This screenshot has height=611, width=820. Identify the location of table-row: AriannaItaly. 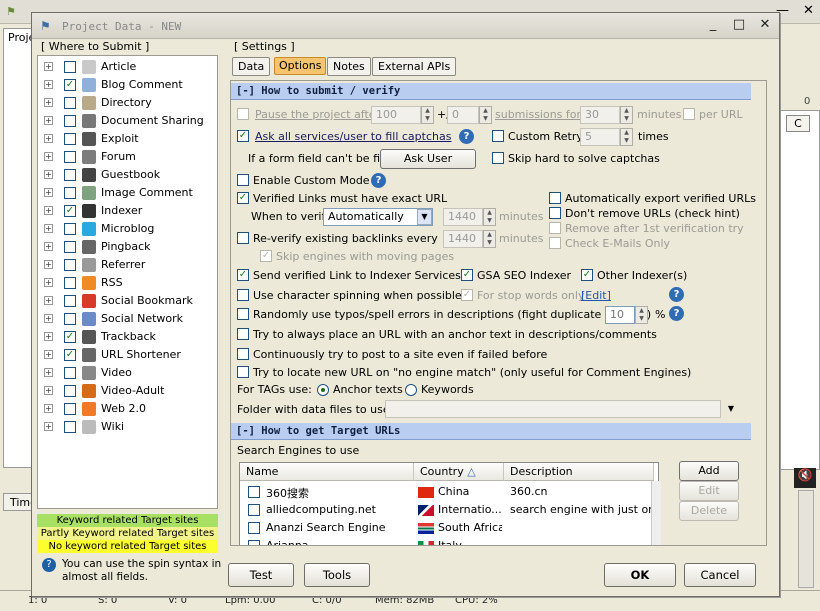
(449, 541).